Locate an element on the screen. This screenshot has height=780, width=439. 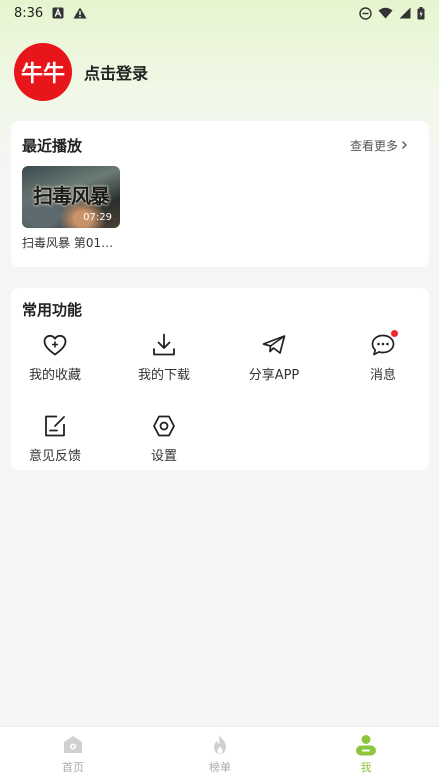
video-thumbnail: 扫毒风暴 07:29 is located at coordinates (71, 197).